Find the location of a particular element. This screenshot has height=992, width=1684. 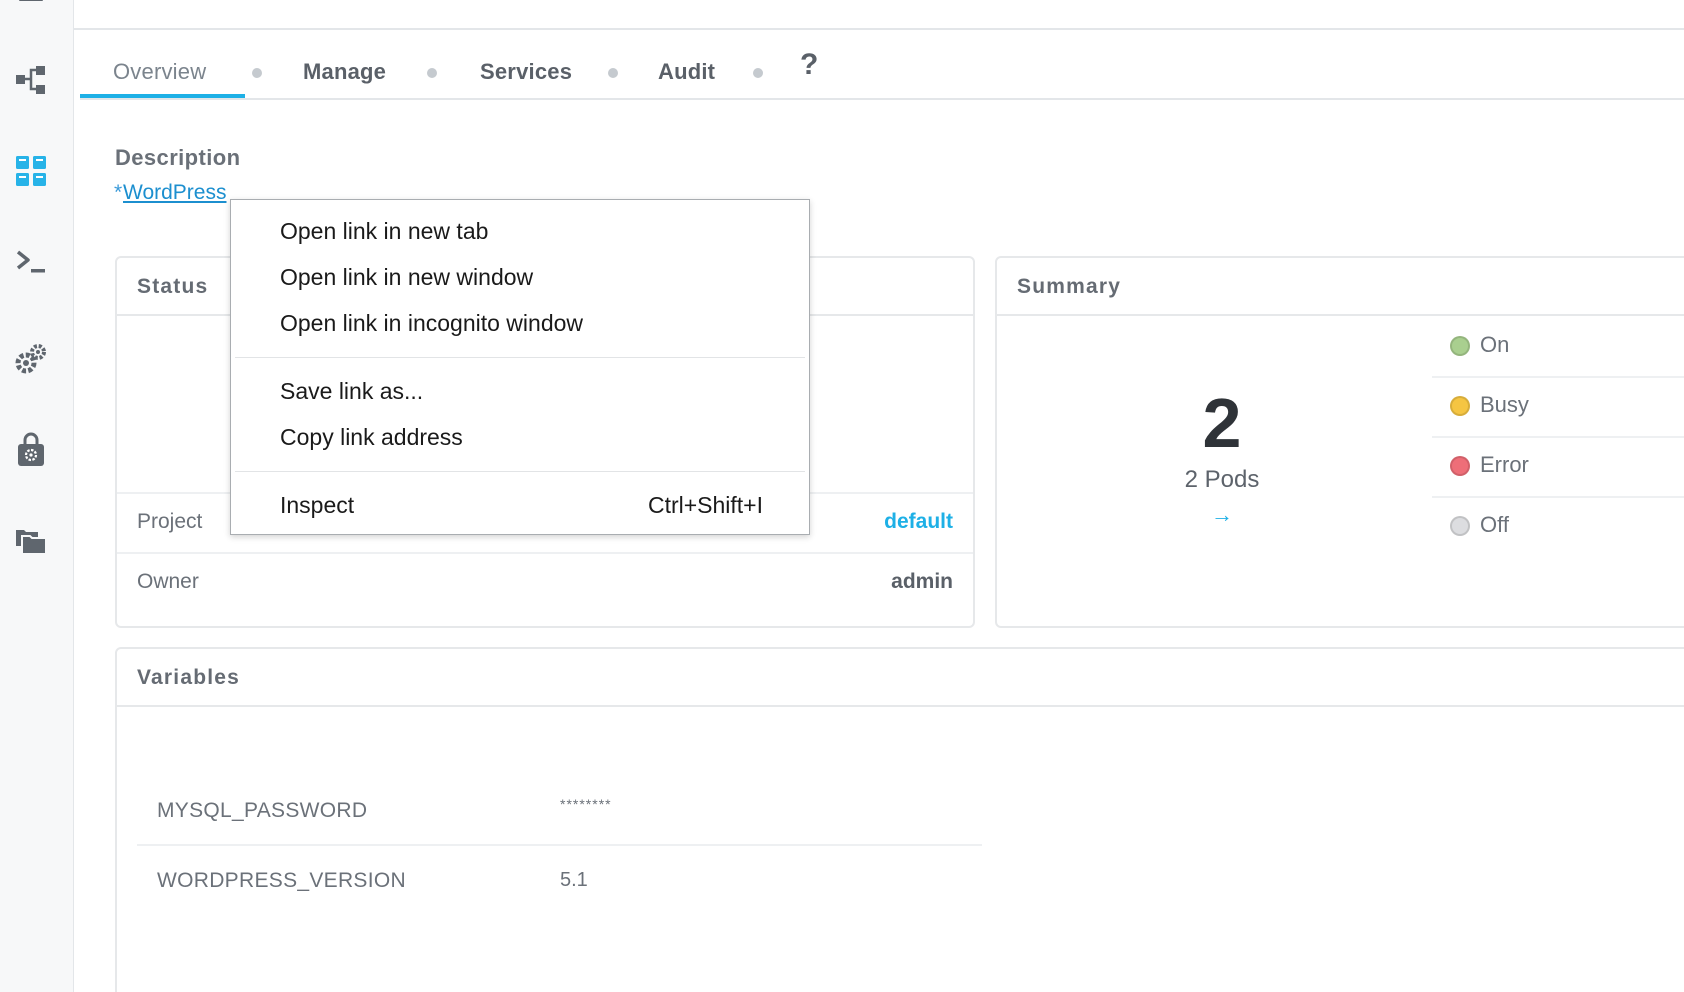

owner-value: admin is located at coordinates (922, 581).